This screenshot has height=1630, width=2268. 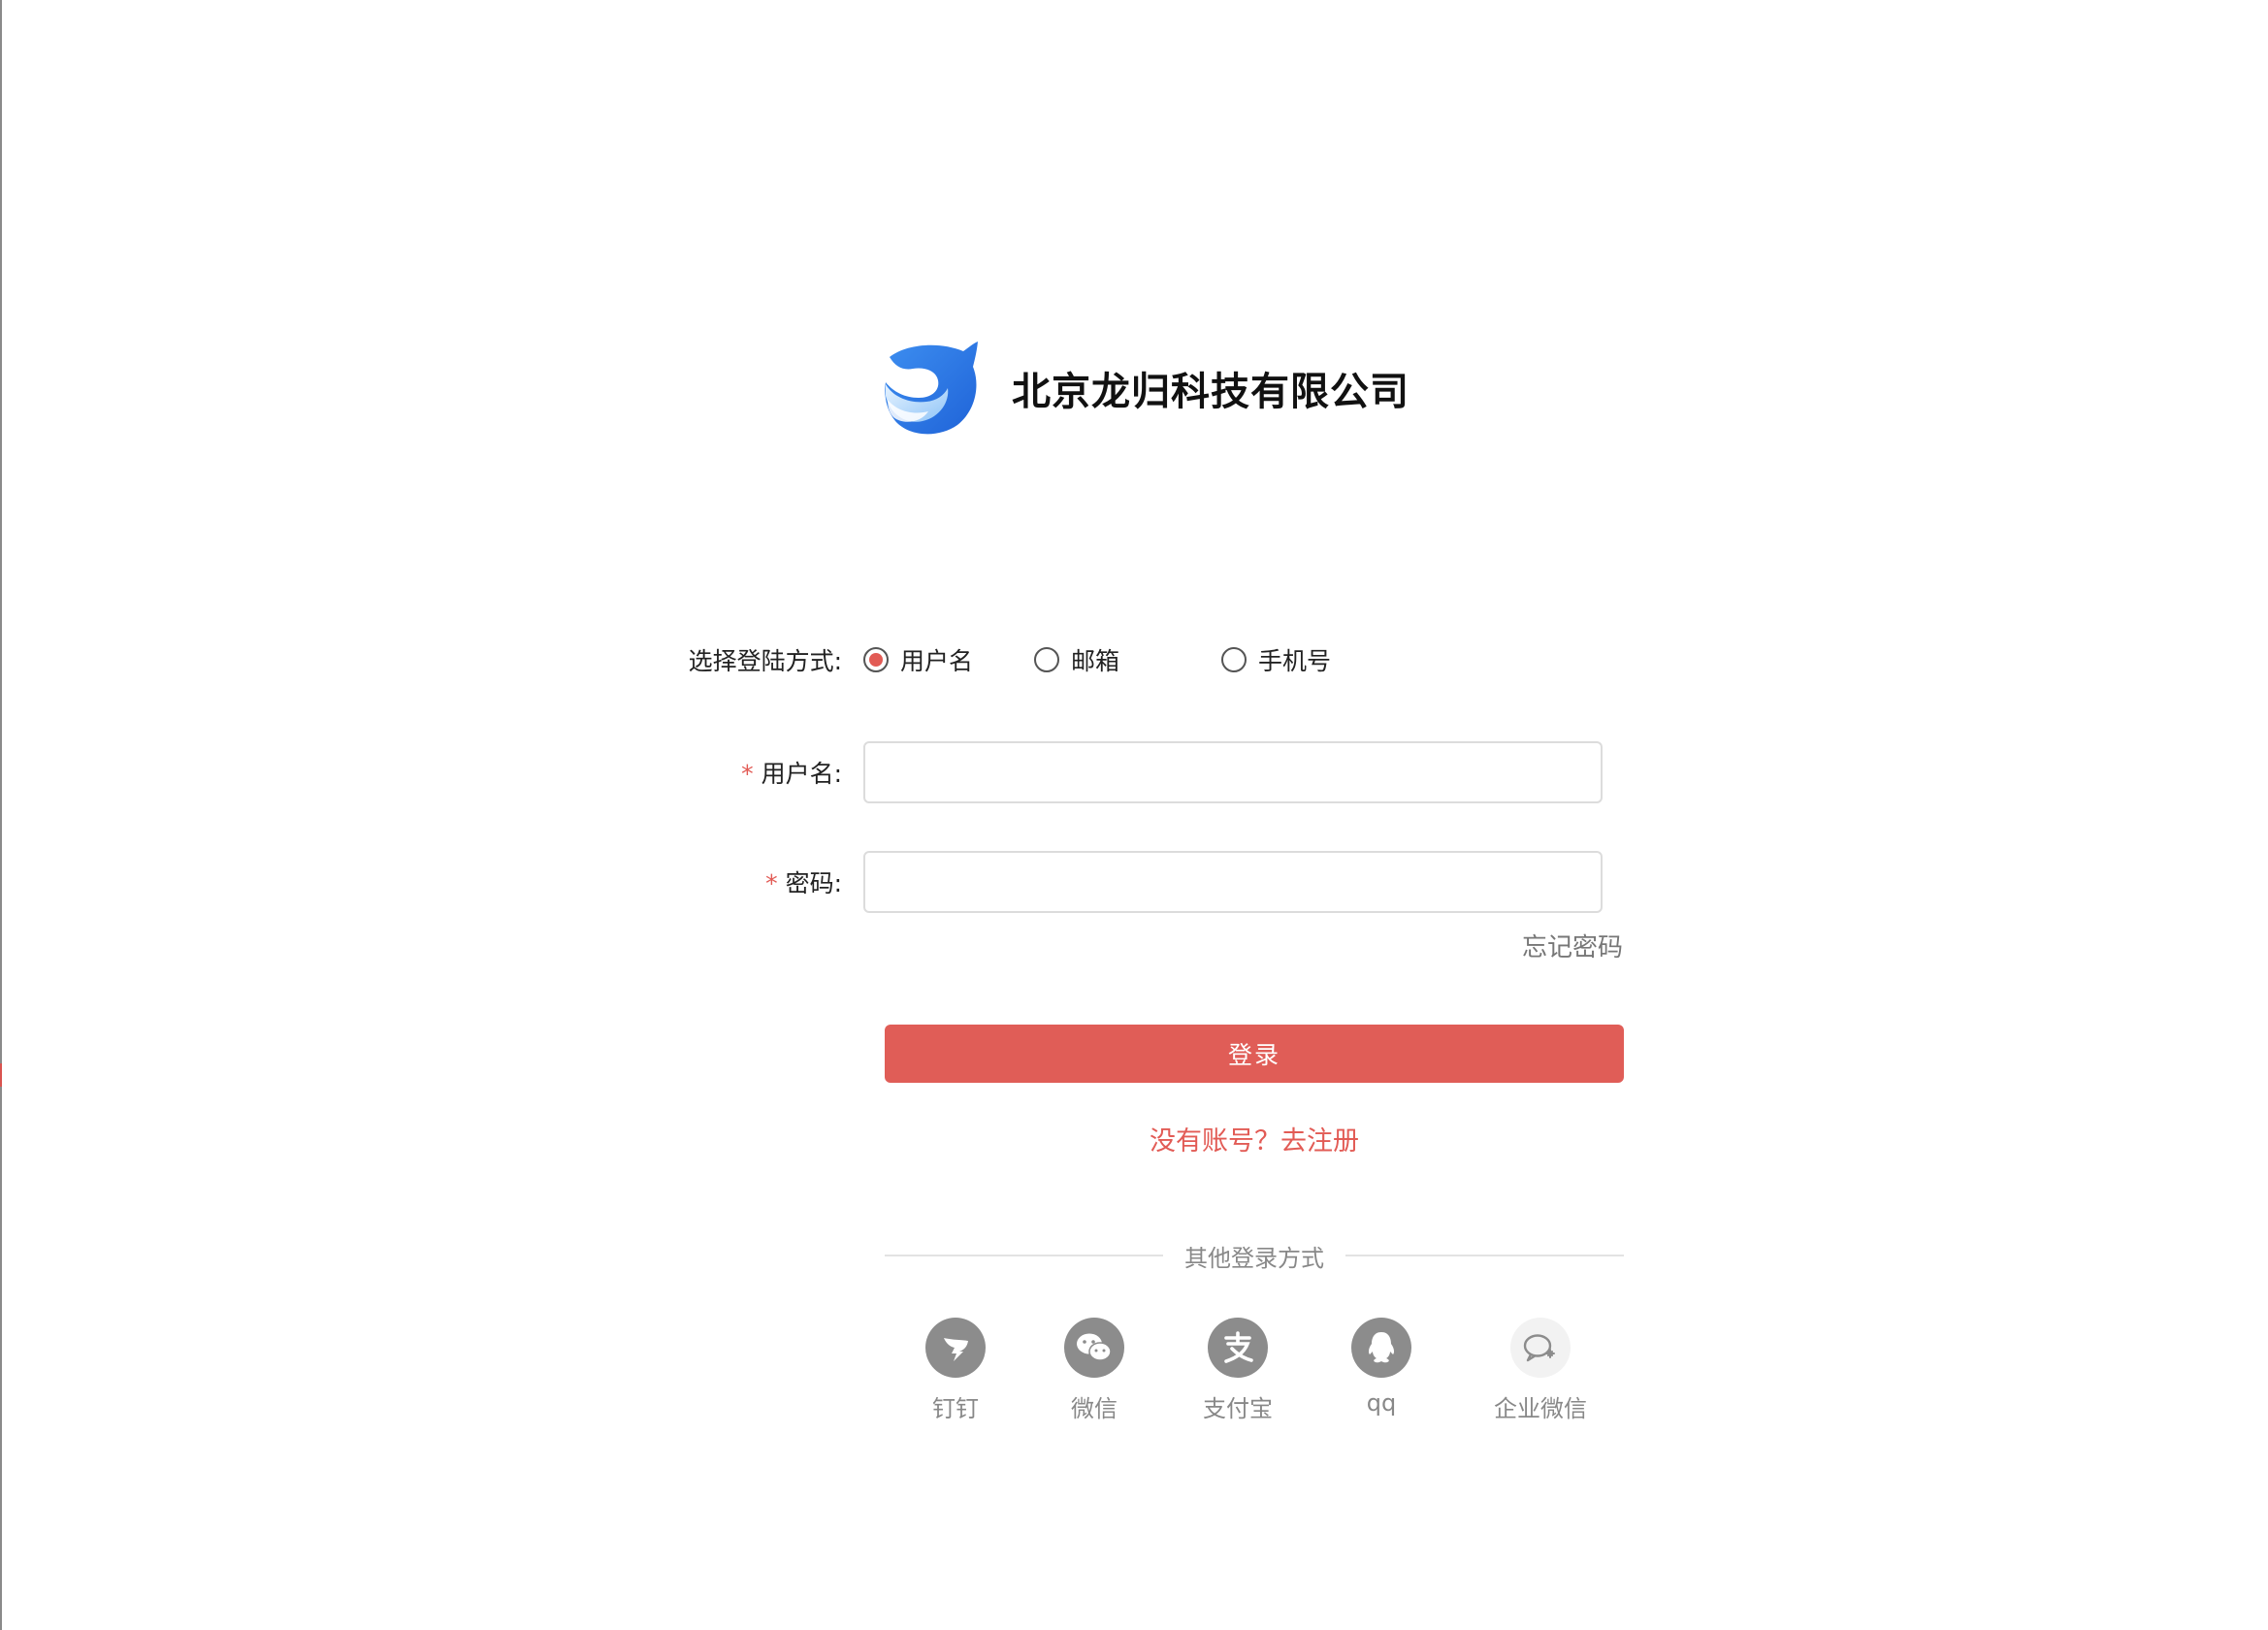 I want to click on social-qq: qq, so click(x=1381, y=1367).